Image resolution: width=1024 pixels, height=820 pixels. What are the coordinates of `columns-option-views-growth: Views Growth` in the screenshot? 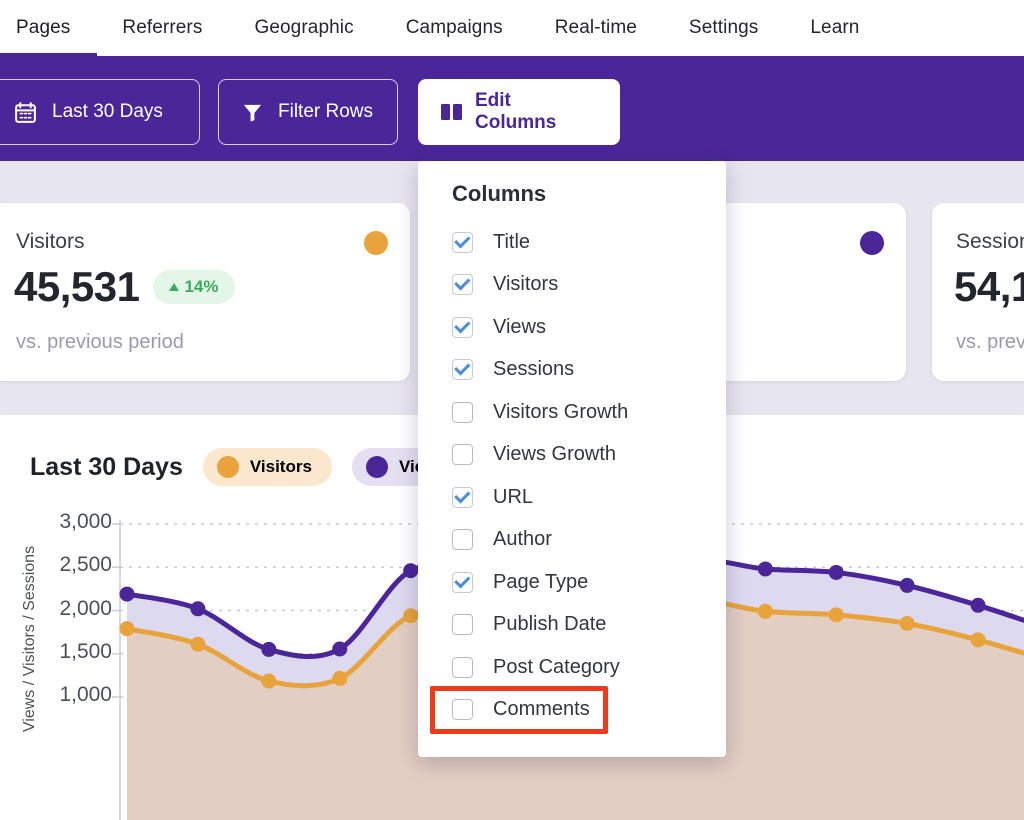 It's located at (572, 455).